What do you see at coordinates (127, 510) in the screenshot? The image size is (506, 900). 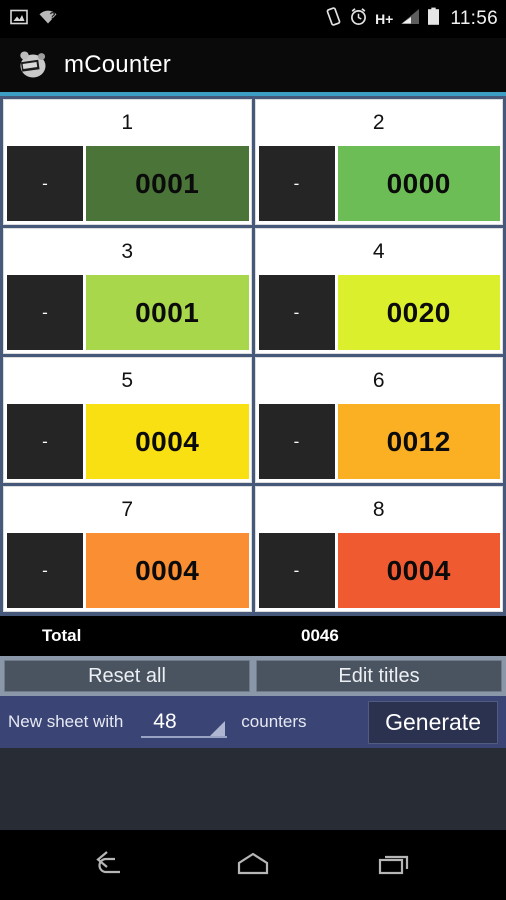 I see `counter-title: 7` at bounding box center [127, 510].